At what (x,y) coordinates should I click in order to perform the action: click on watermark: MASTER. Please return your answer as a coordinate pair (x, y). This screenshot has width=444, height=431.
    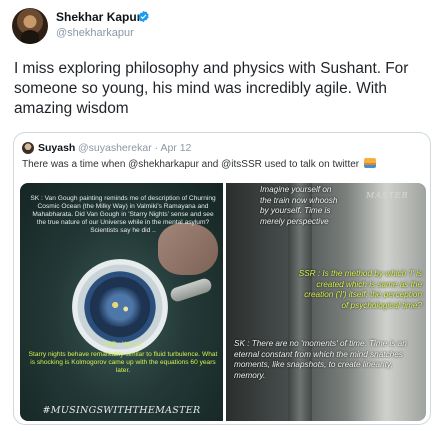
    Looking at the image, I should click on (387, 195).